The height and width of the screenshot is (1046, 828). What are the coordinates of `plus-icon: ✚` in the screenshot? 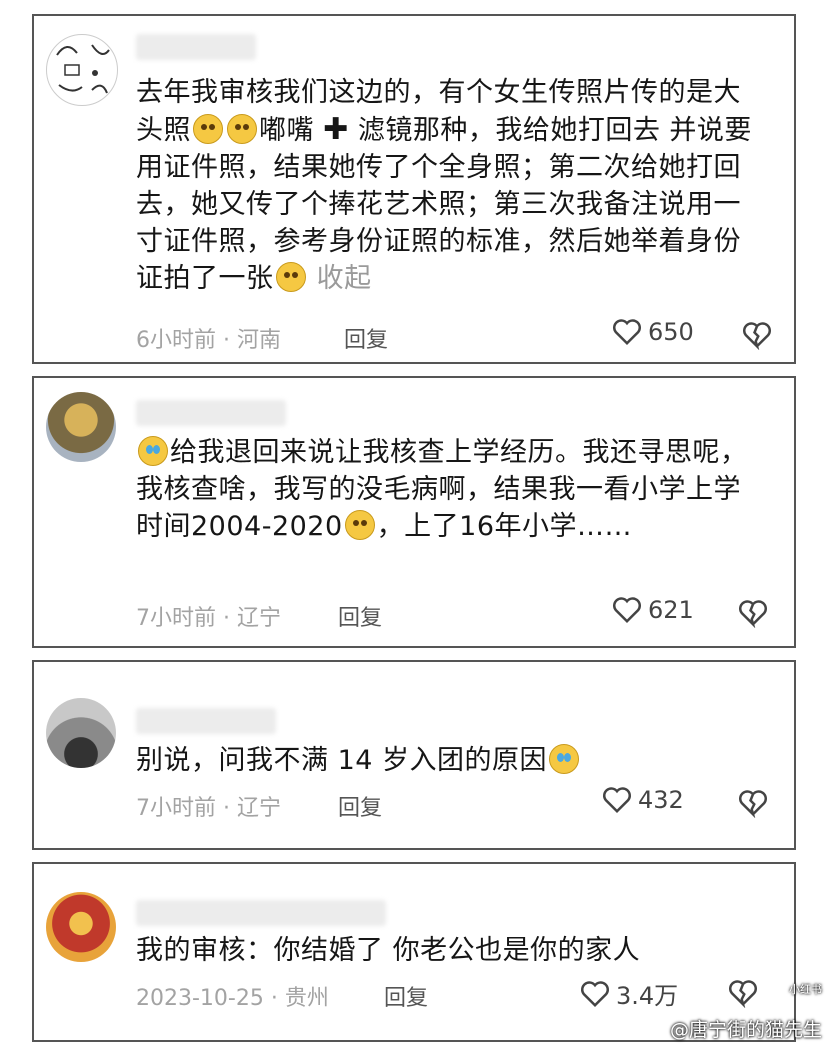 It's located at (336, 129).